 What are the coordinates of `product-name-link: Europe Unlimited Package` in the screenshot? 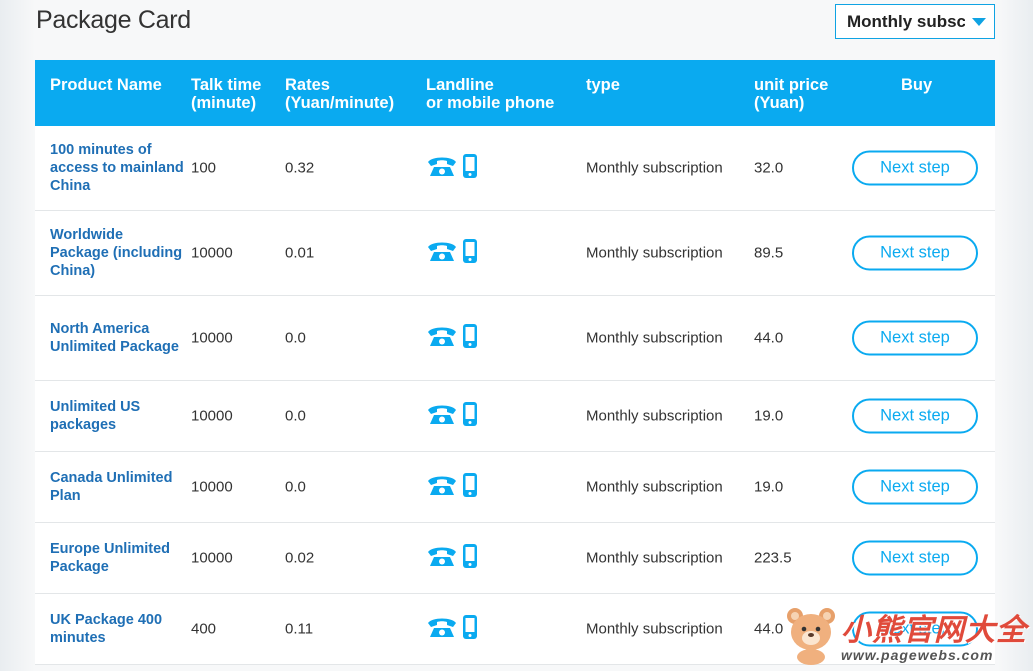 It's located at (117, 558).